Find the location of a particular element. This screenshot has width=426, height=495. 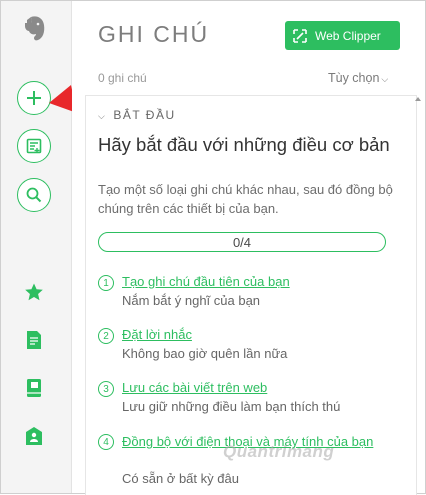

new-note-icon is located at coordinates (34, 146).